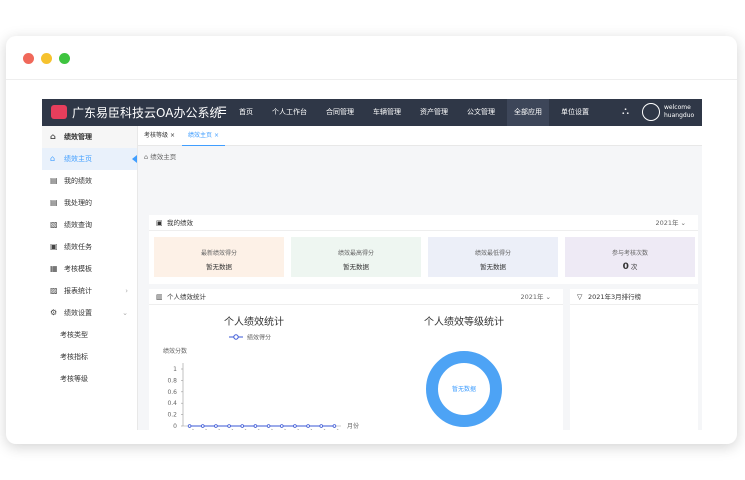 The image size is (745, 480). I want to click on stat-unit: 次, so click(634, 267).